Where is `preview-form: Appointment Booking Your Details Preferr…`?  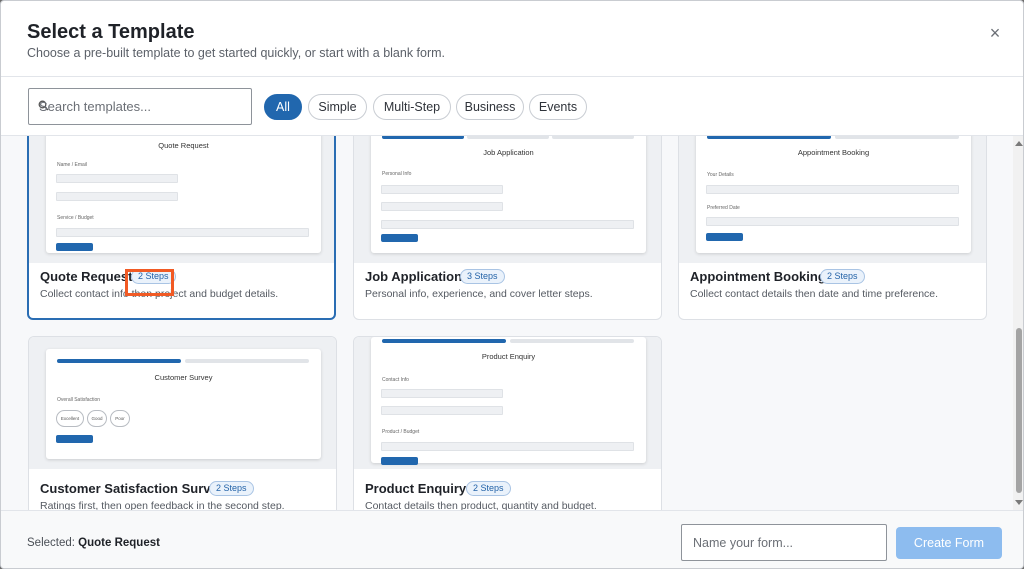
preview-form: Appointment Booking Your Details Preferr… is located at coordinates (833, 194).